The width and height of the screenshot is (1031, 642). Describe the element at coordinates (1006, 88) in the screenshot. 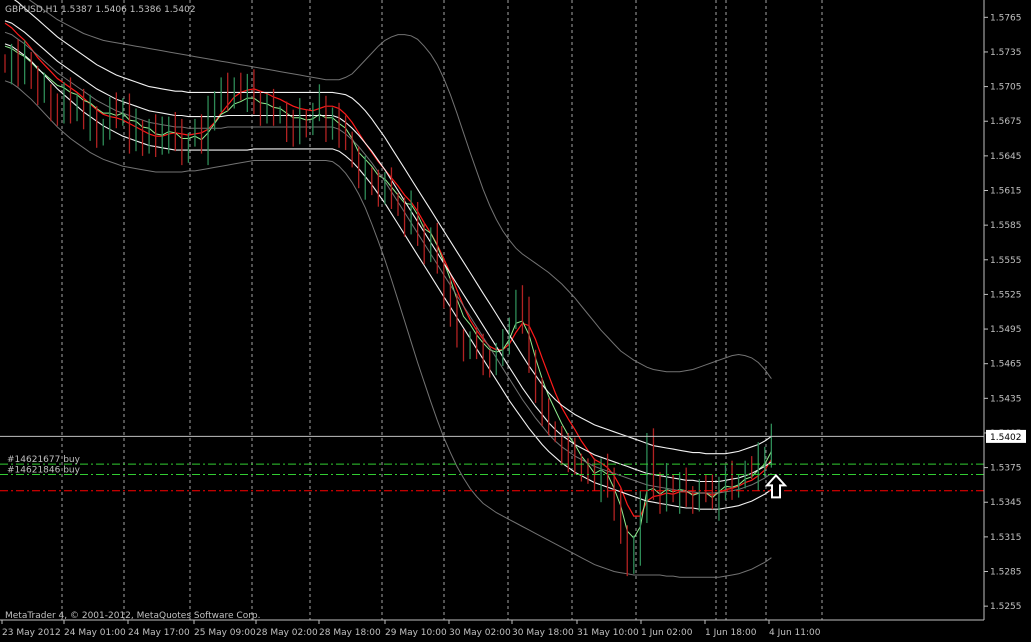

I see `price-tick-label: 1.5705` at that location.